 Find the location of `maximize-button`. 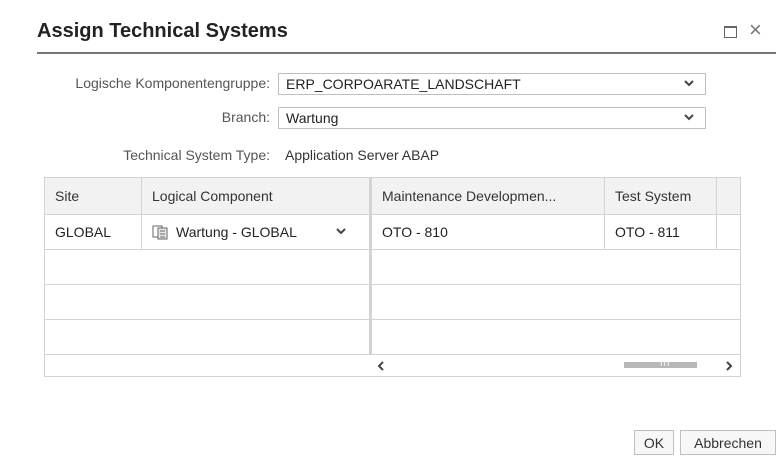

maximize-button is located at coordinates (731, 32).